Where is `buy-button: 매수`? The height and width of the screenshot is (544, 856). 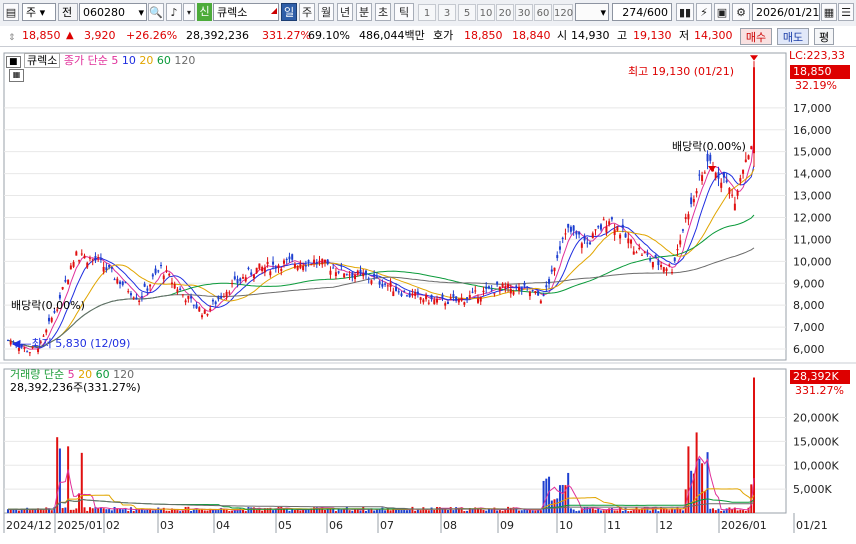 buy-button: 매수 is located at coordinates (756, 36).